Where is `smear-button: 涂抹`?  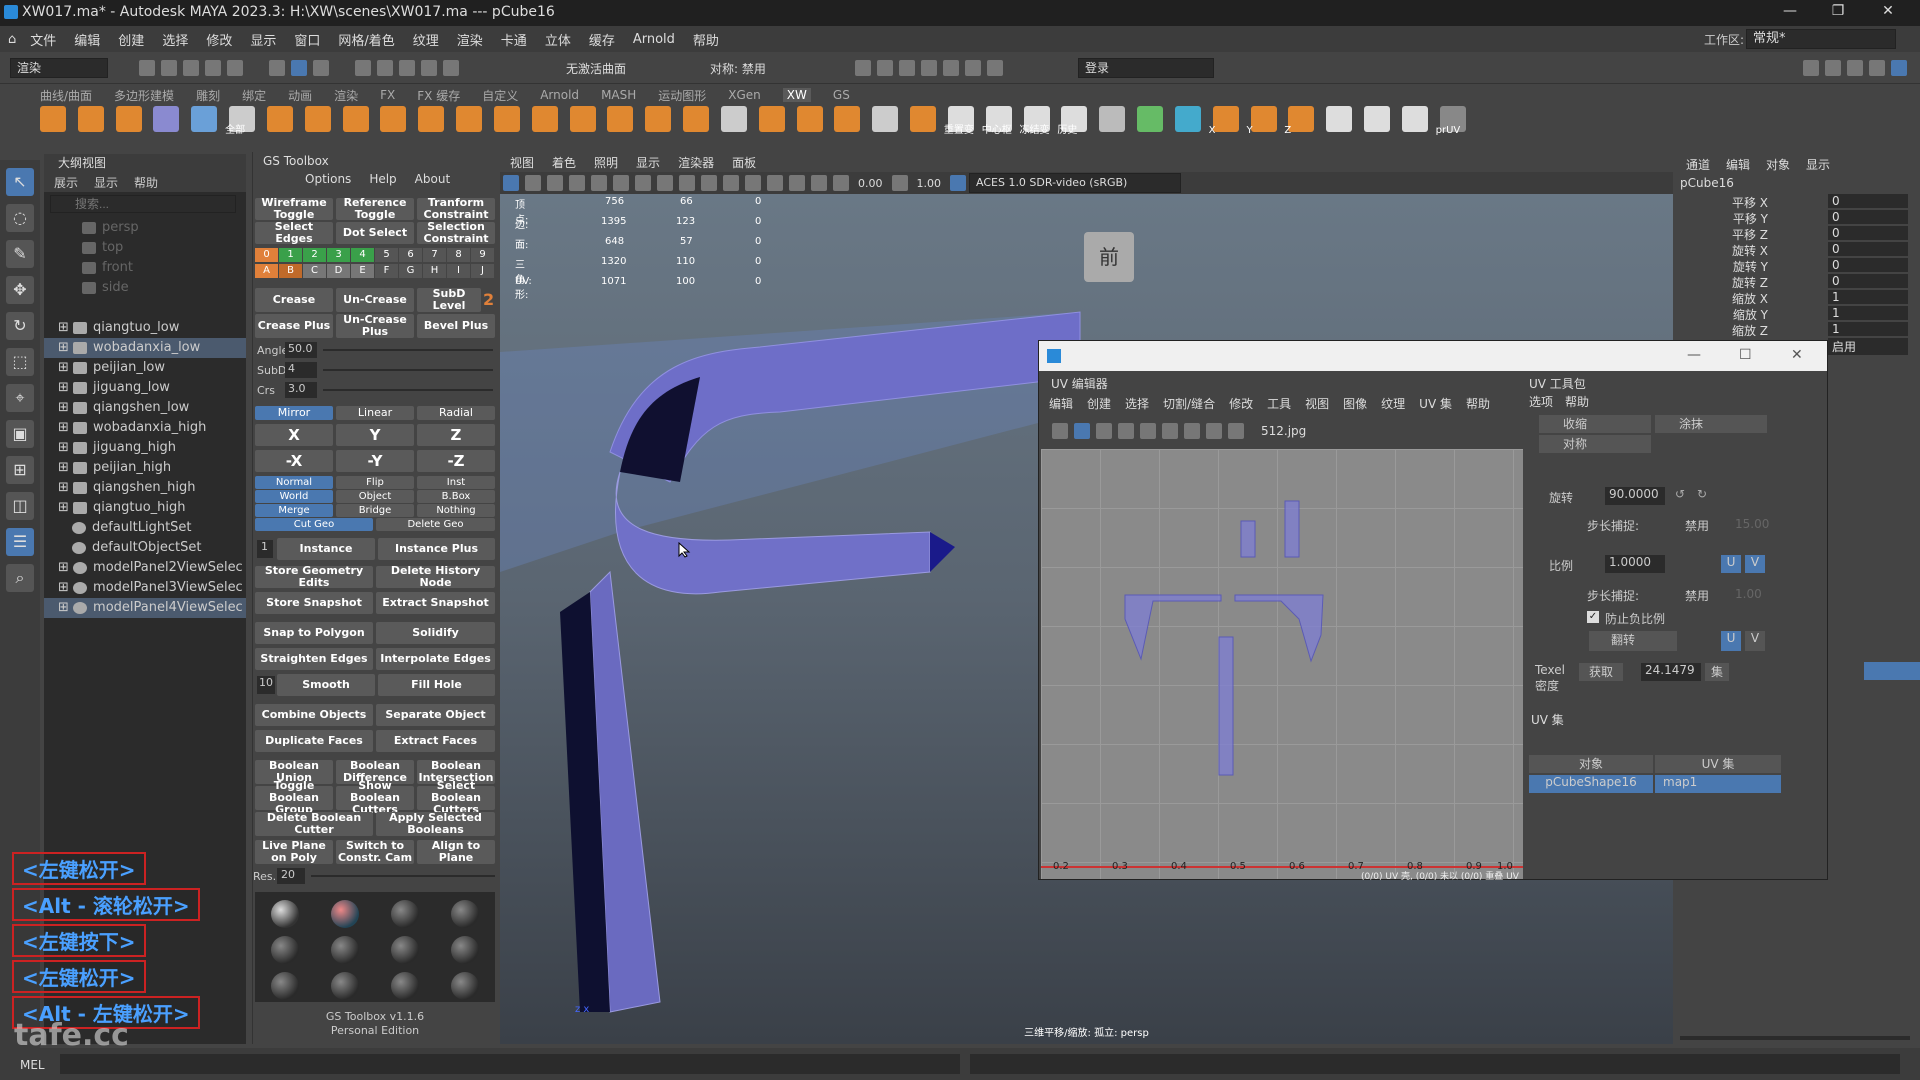
smear-button: 涂抹 is located at coordinates (1711, 424).